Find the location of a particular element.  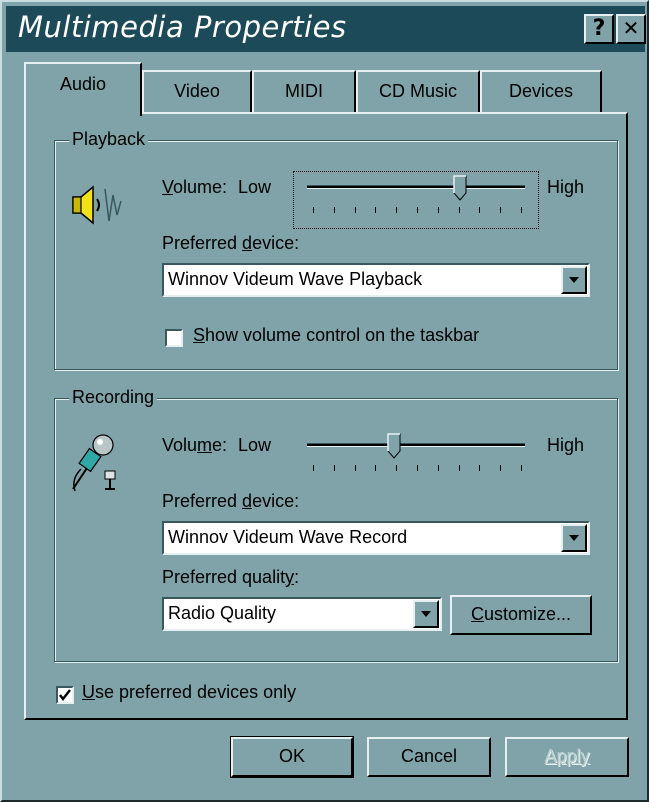

recording-legend: Recording is located at coordinates (113, 397).